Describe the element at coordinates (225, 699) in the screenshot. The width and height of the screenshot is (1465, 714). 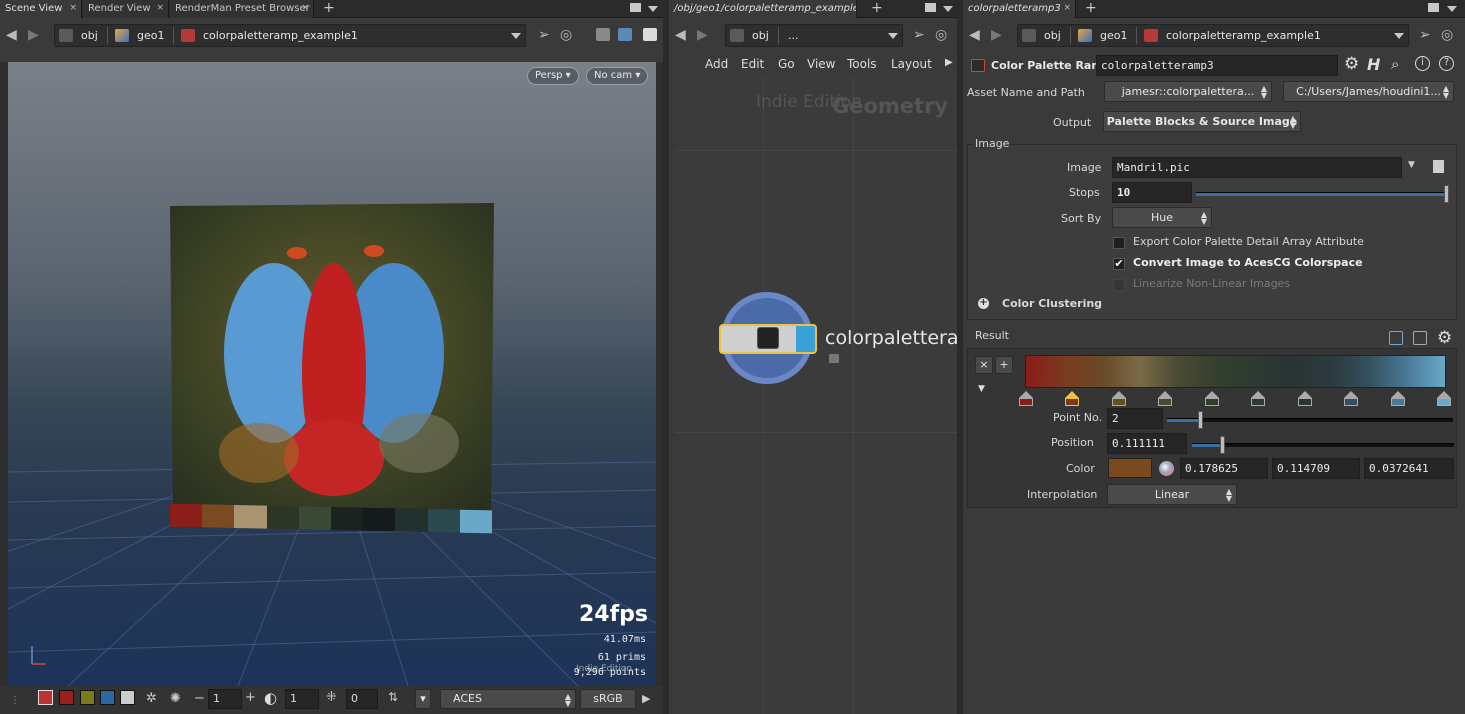
I see `frame-field-1: 1` at that location.